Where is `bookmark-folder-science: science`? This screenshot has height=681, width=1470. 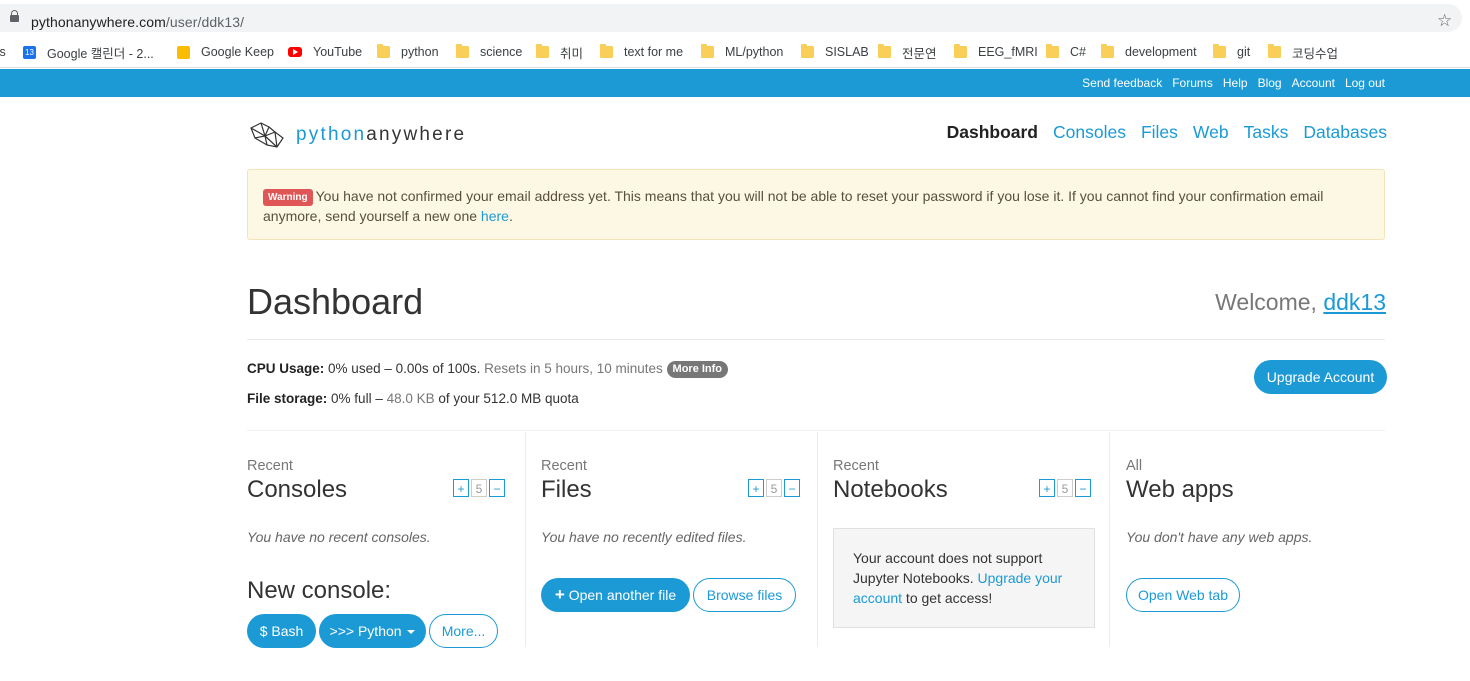 bookmark-folder-science: science is located at coordinates (489, 52).